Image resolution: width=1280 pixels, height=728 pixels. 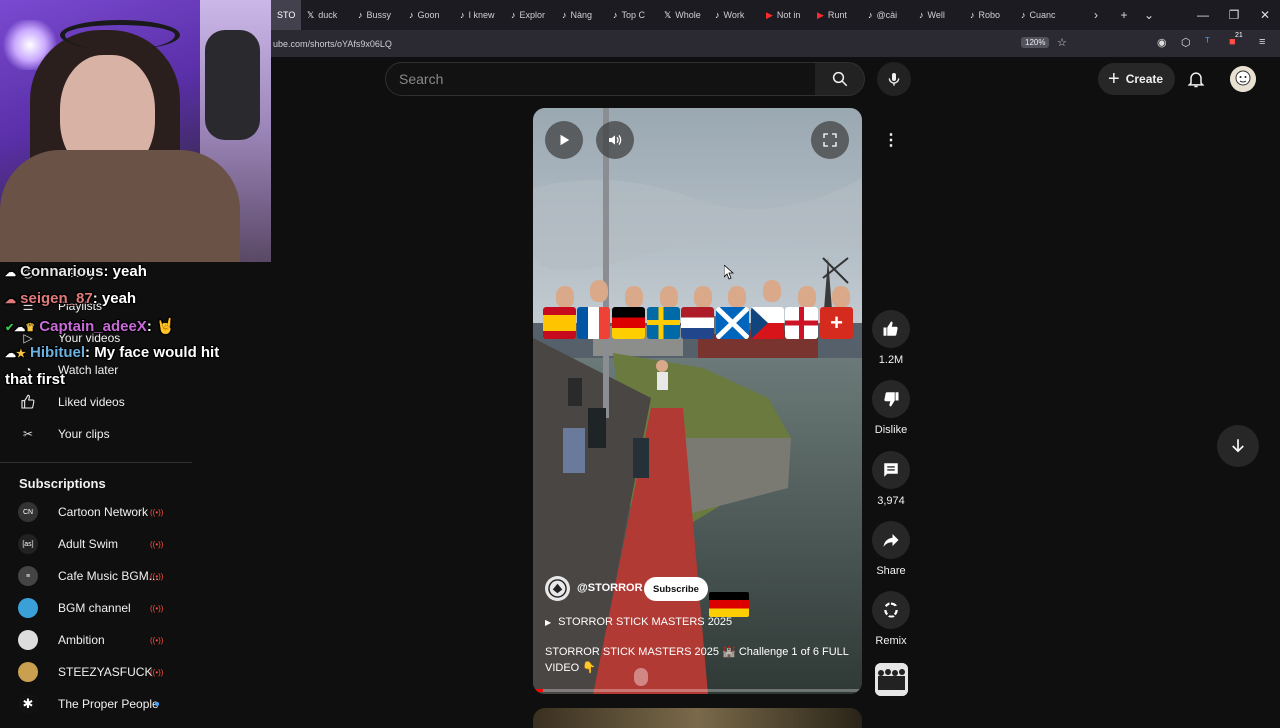 I want to click on search-input: Search, so click(x=600, y=79).